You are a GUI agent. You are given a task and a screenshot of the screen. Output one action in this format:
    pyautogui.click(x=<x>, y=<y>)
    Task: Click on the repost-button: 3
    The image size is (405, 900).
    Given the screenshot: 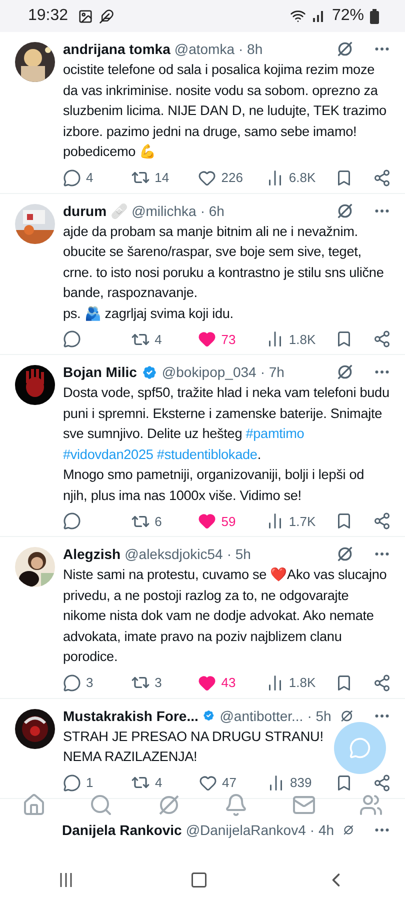 What is the action you would take?
    pyautogui.click(x=154, y=682)
    